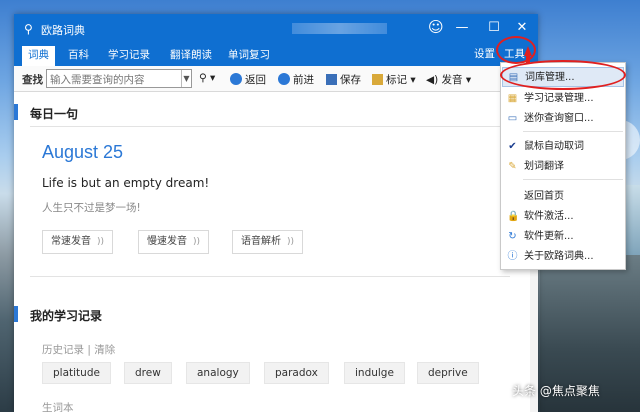 The height and width of the screenshot is (412, 640). I want to click on tab-review: 单词复习, so click(249, 56).